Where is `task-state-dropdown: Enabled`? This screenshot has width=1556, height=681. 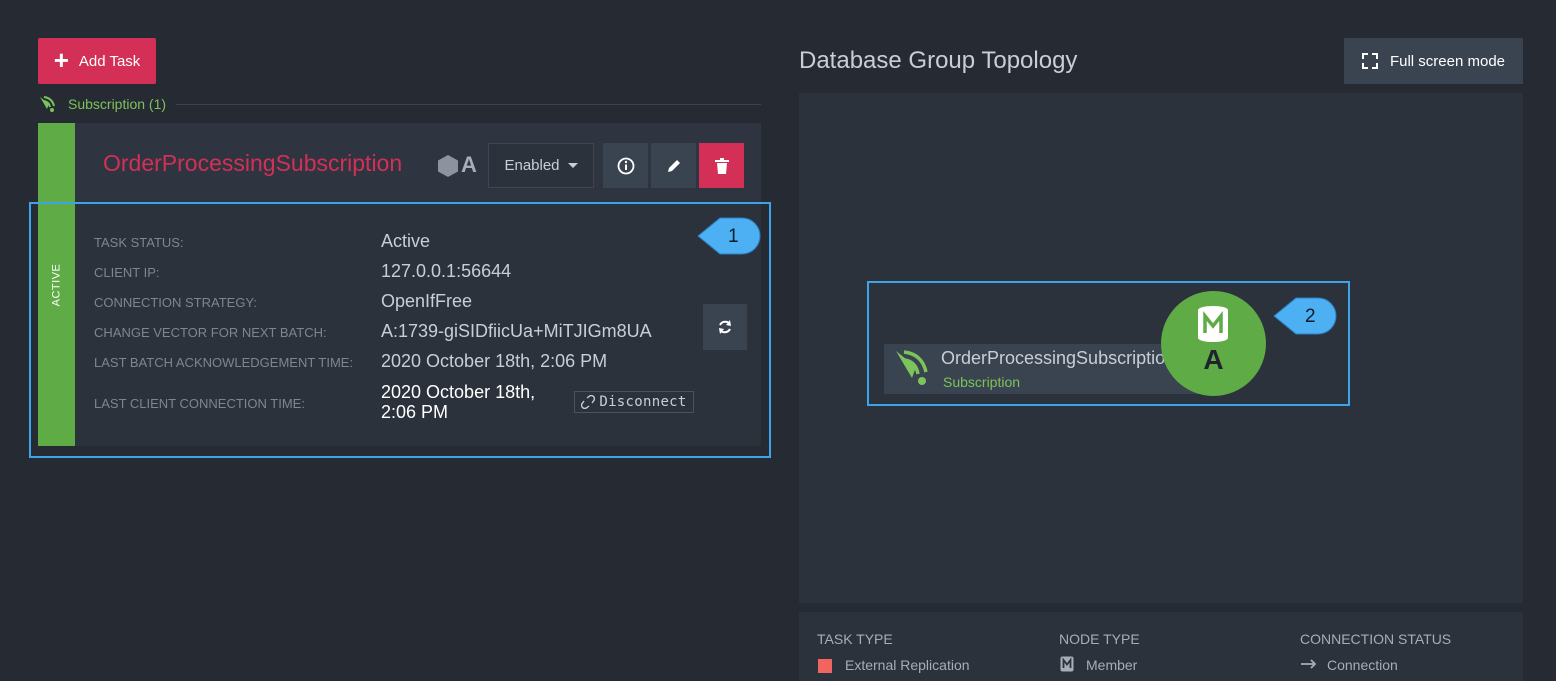 task-state-dropdown: Enabled is located at coordinates (541, 165).